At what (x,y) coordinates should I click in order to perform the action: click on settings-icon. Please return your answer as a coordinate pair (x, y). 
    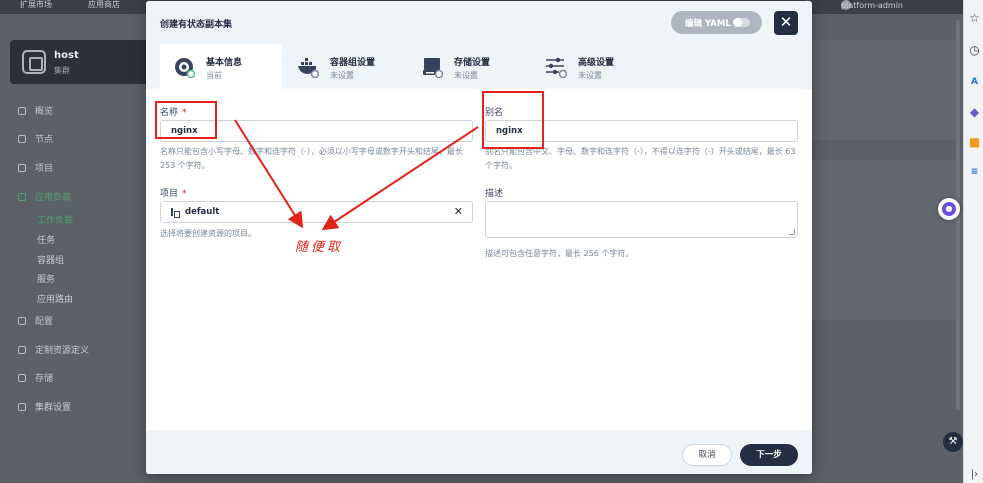
    Looking at the image, I should click on (22, 407).